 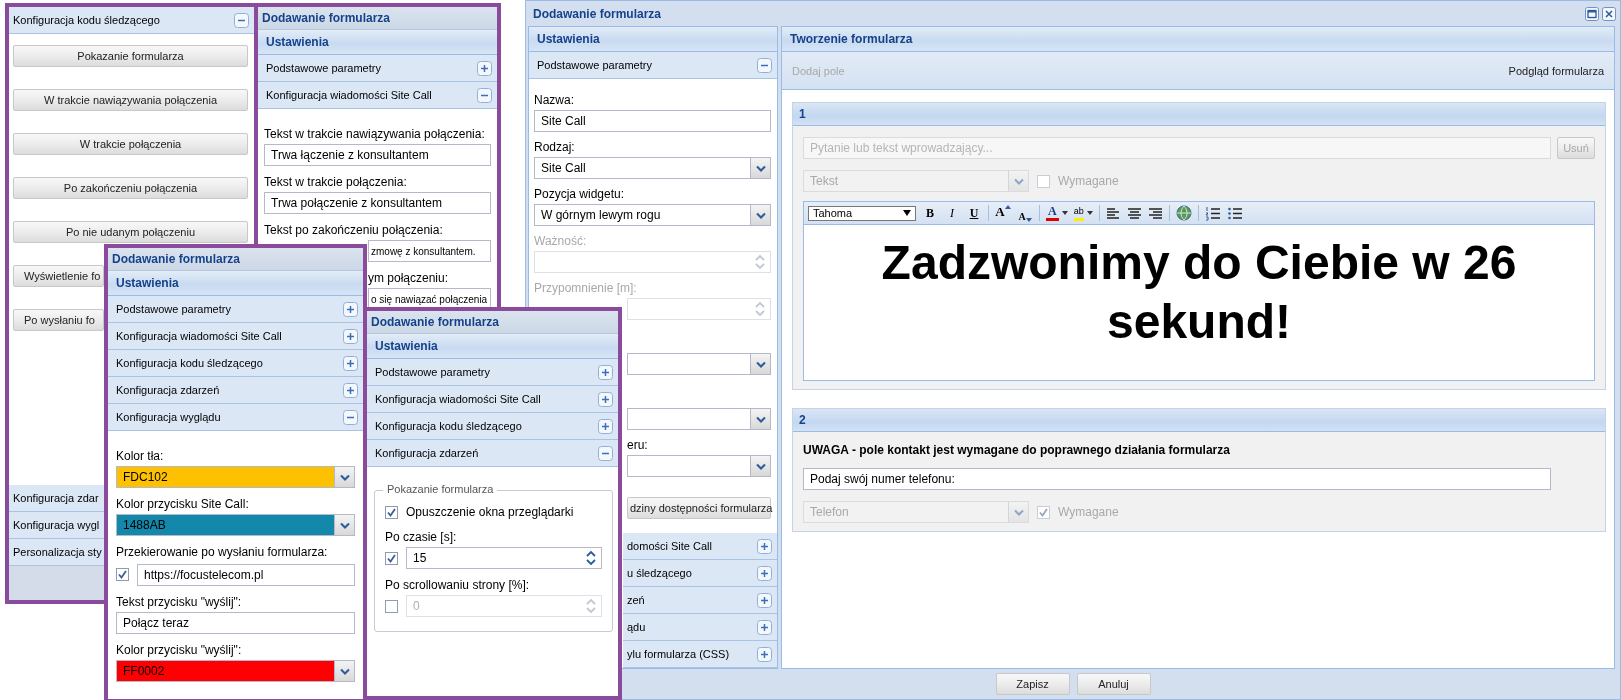 I want to click on accordion-header: Konfiguracja zdar, so click(x=56, y=498).